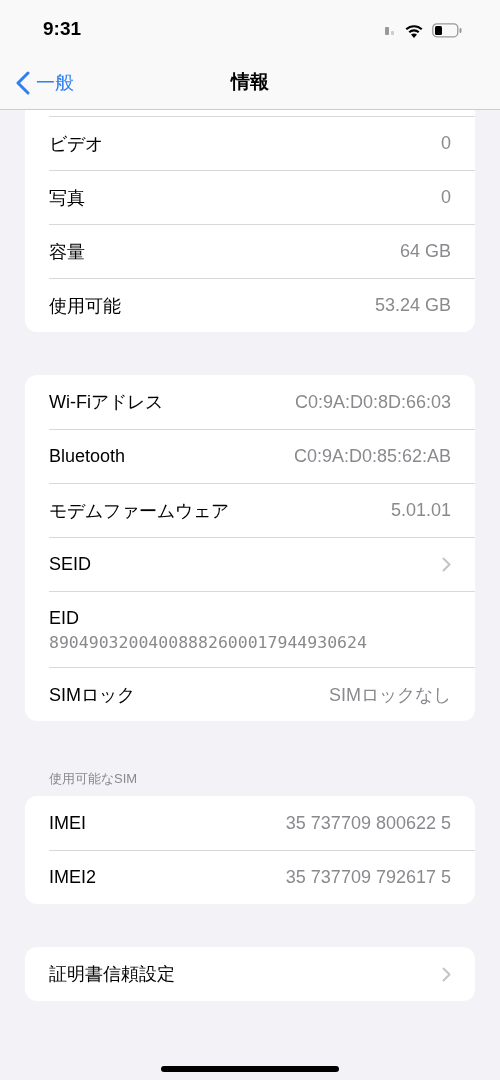 Image resolution: width=500 pixels, height=1080 pixels. I want to click on row-value: 89049032004008882600017944930624, so click(208, 642).